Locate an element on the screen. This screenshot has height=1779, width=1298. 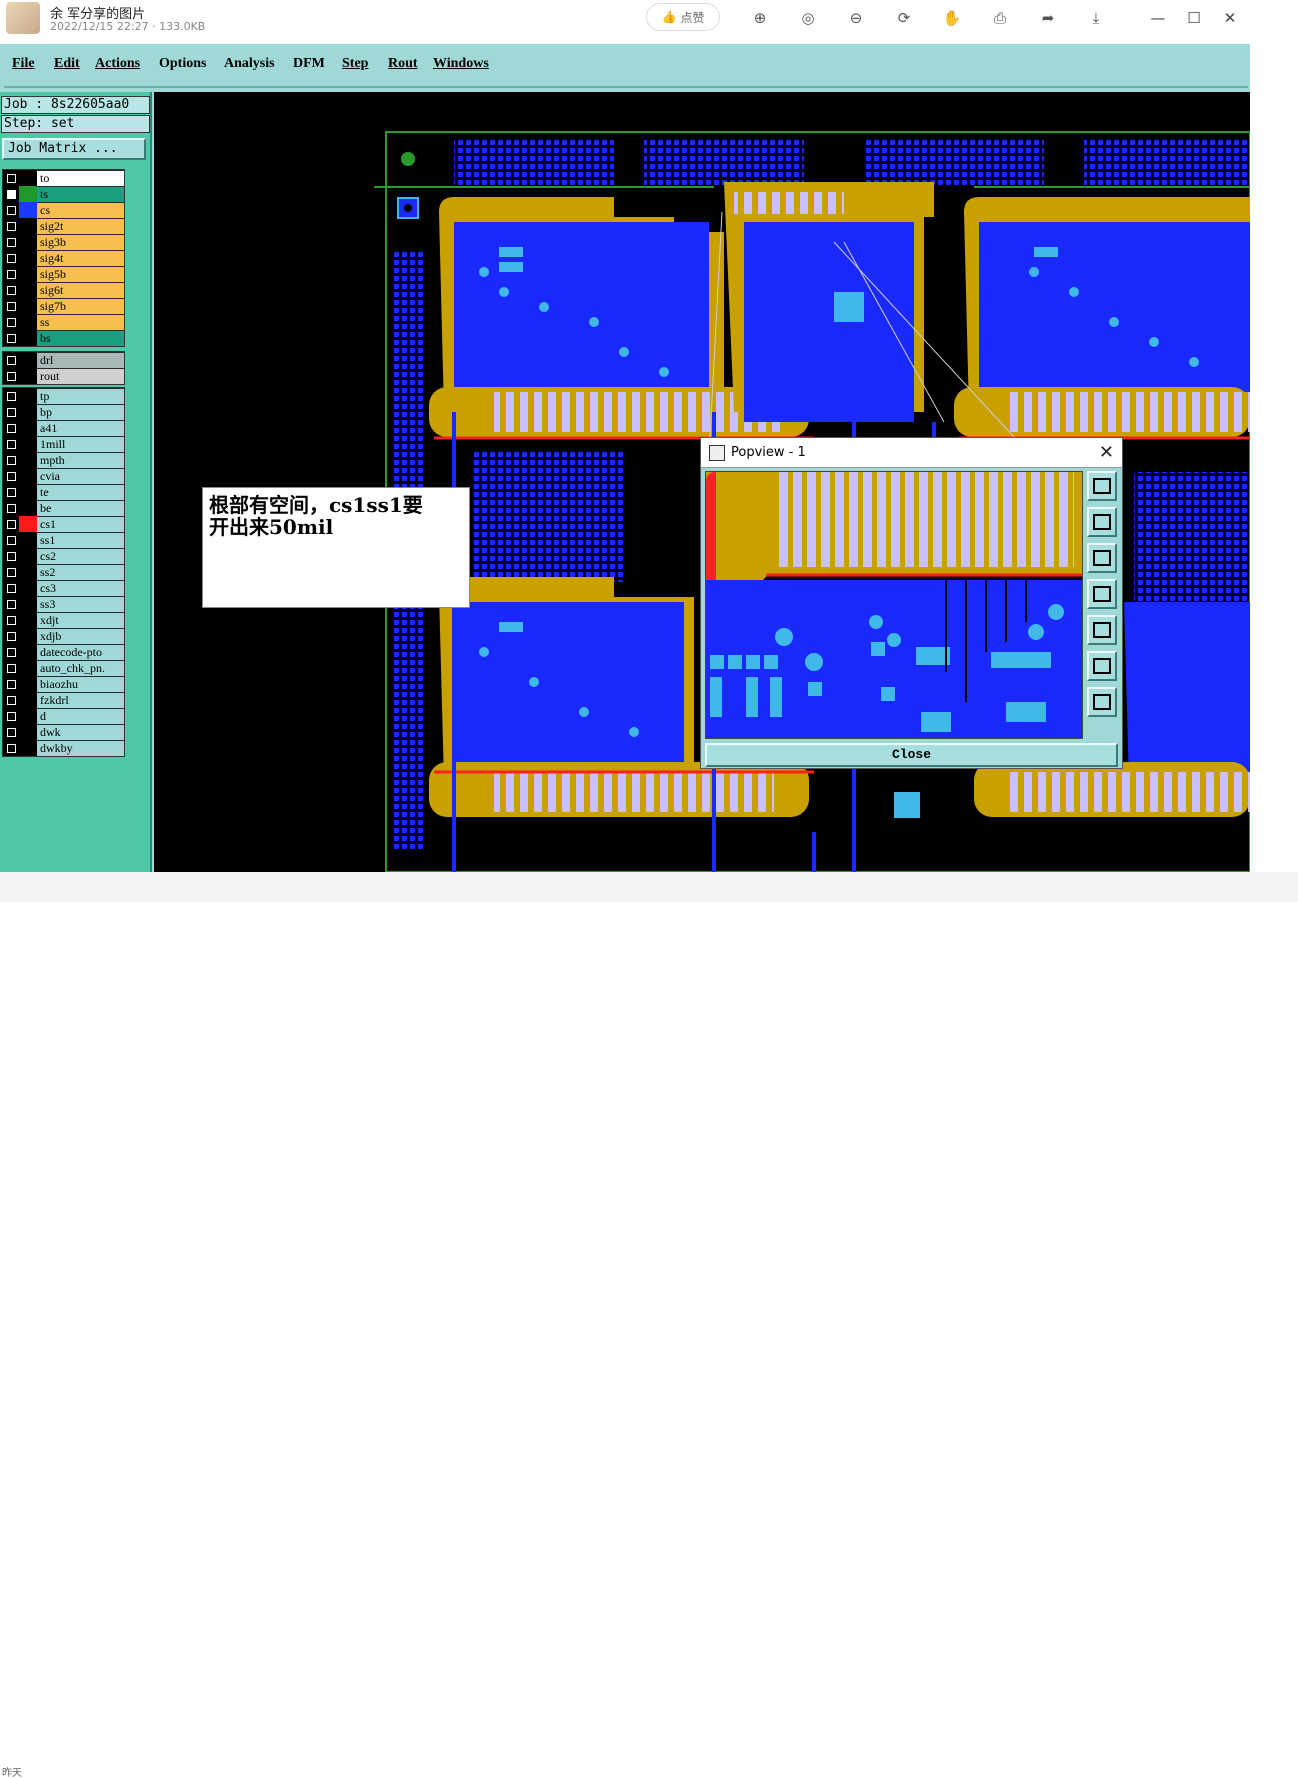
layer-row: dwk is located at coordinates (63, 732).